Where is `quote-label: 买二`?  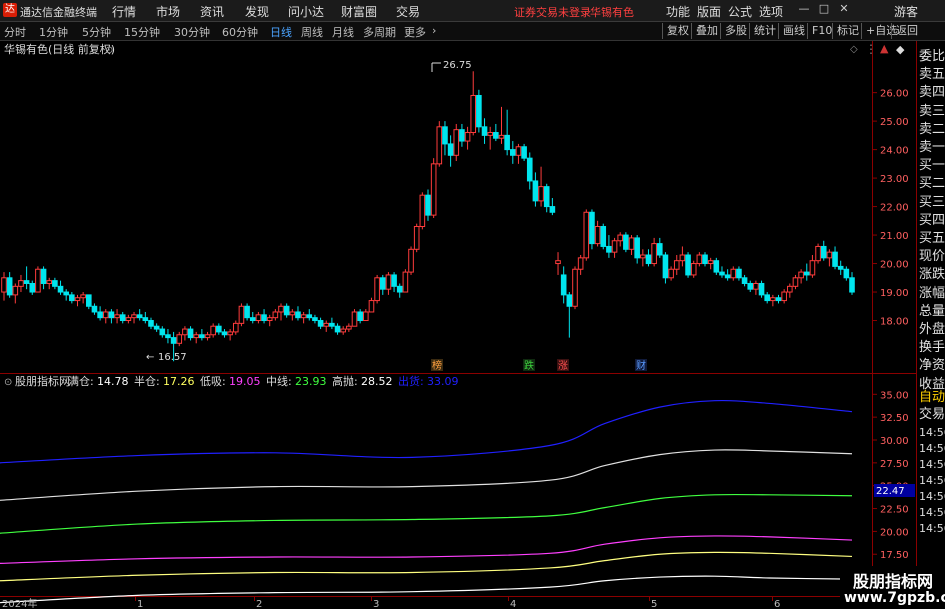 quote-label: 买二 is located at coordinates (932, 184).